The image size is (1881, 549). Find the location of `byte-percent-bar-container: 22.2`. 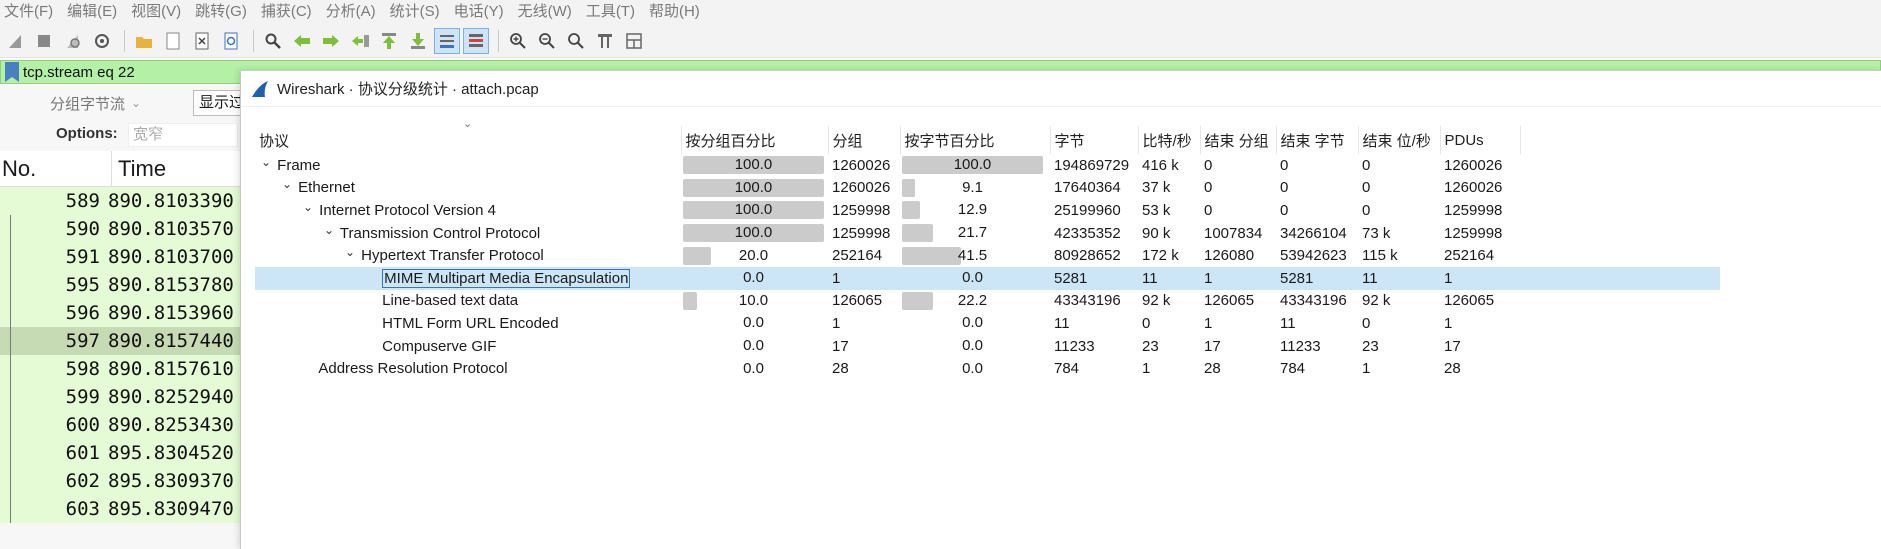

byte-percent-bar-container: 22.2 is located at coordinates (972, 301).